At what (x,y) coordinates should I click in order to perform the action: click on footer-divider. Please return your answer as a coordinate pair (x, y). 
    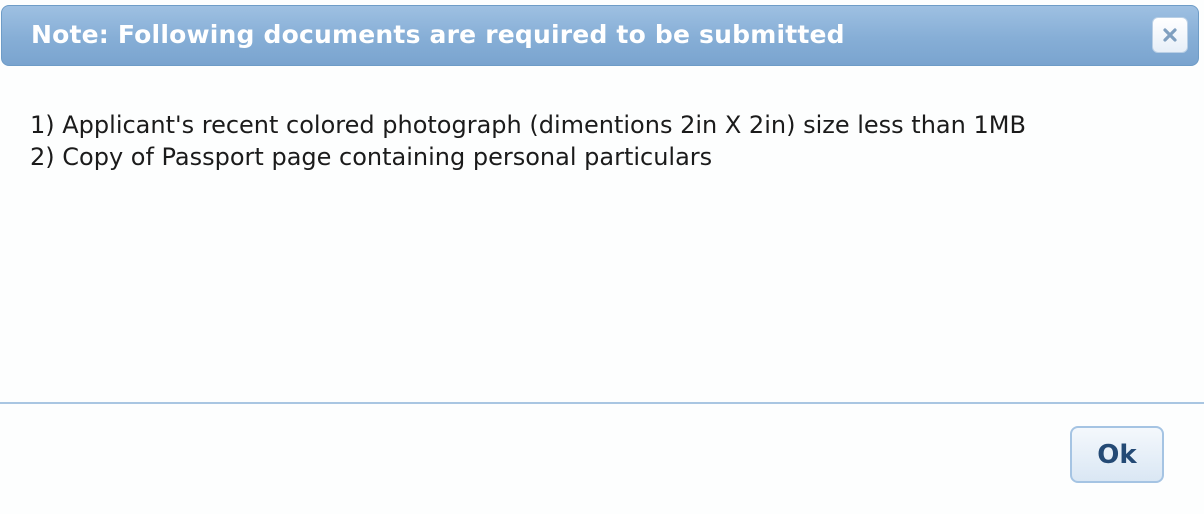
    Looking at the image, I should click on (602, 403).